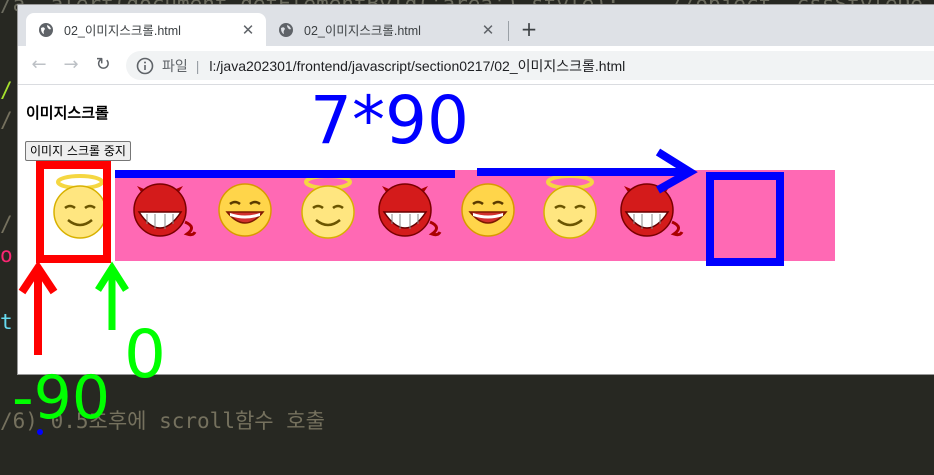 Image resolution: width=934 pixels, height=475 pixels. What do you see at coordinates (61, 398) in the screenshot?
I see `red-annotation-label: -90` at bounding box center [61, 398].